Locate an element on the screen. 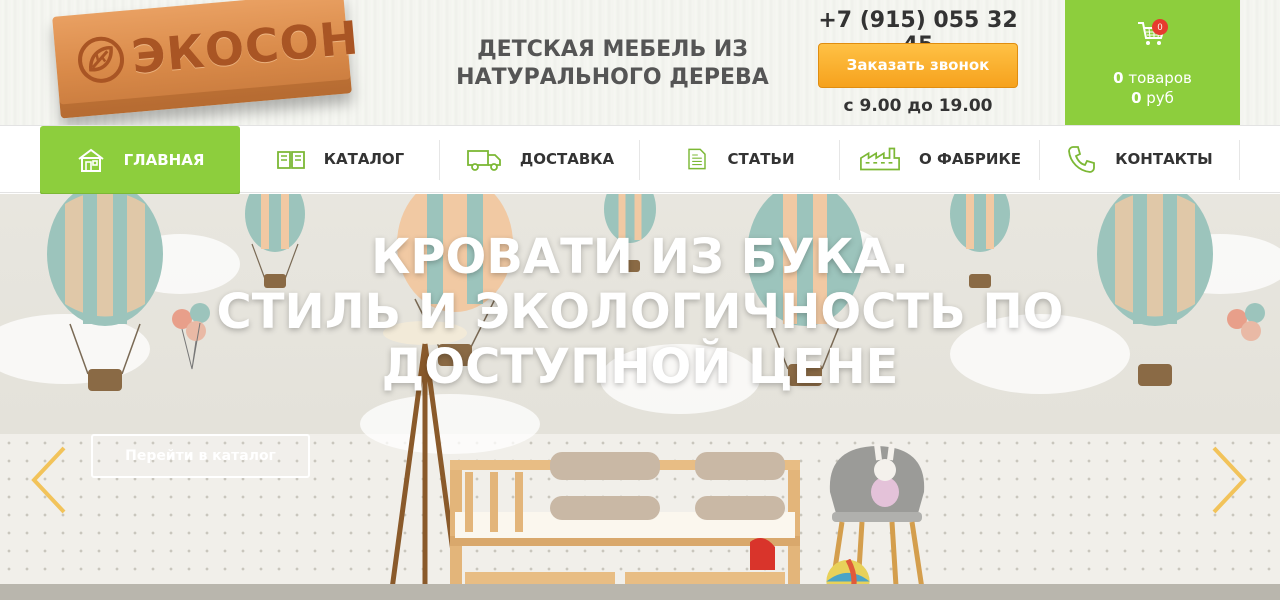 Image resolution: width=1280 pixels, height=600 pixels. nav-item-contacts: КОНТАКТЫ is located at coordinates (1140, 159).